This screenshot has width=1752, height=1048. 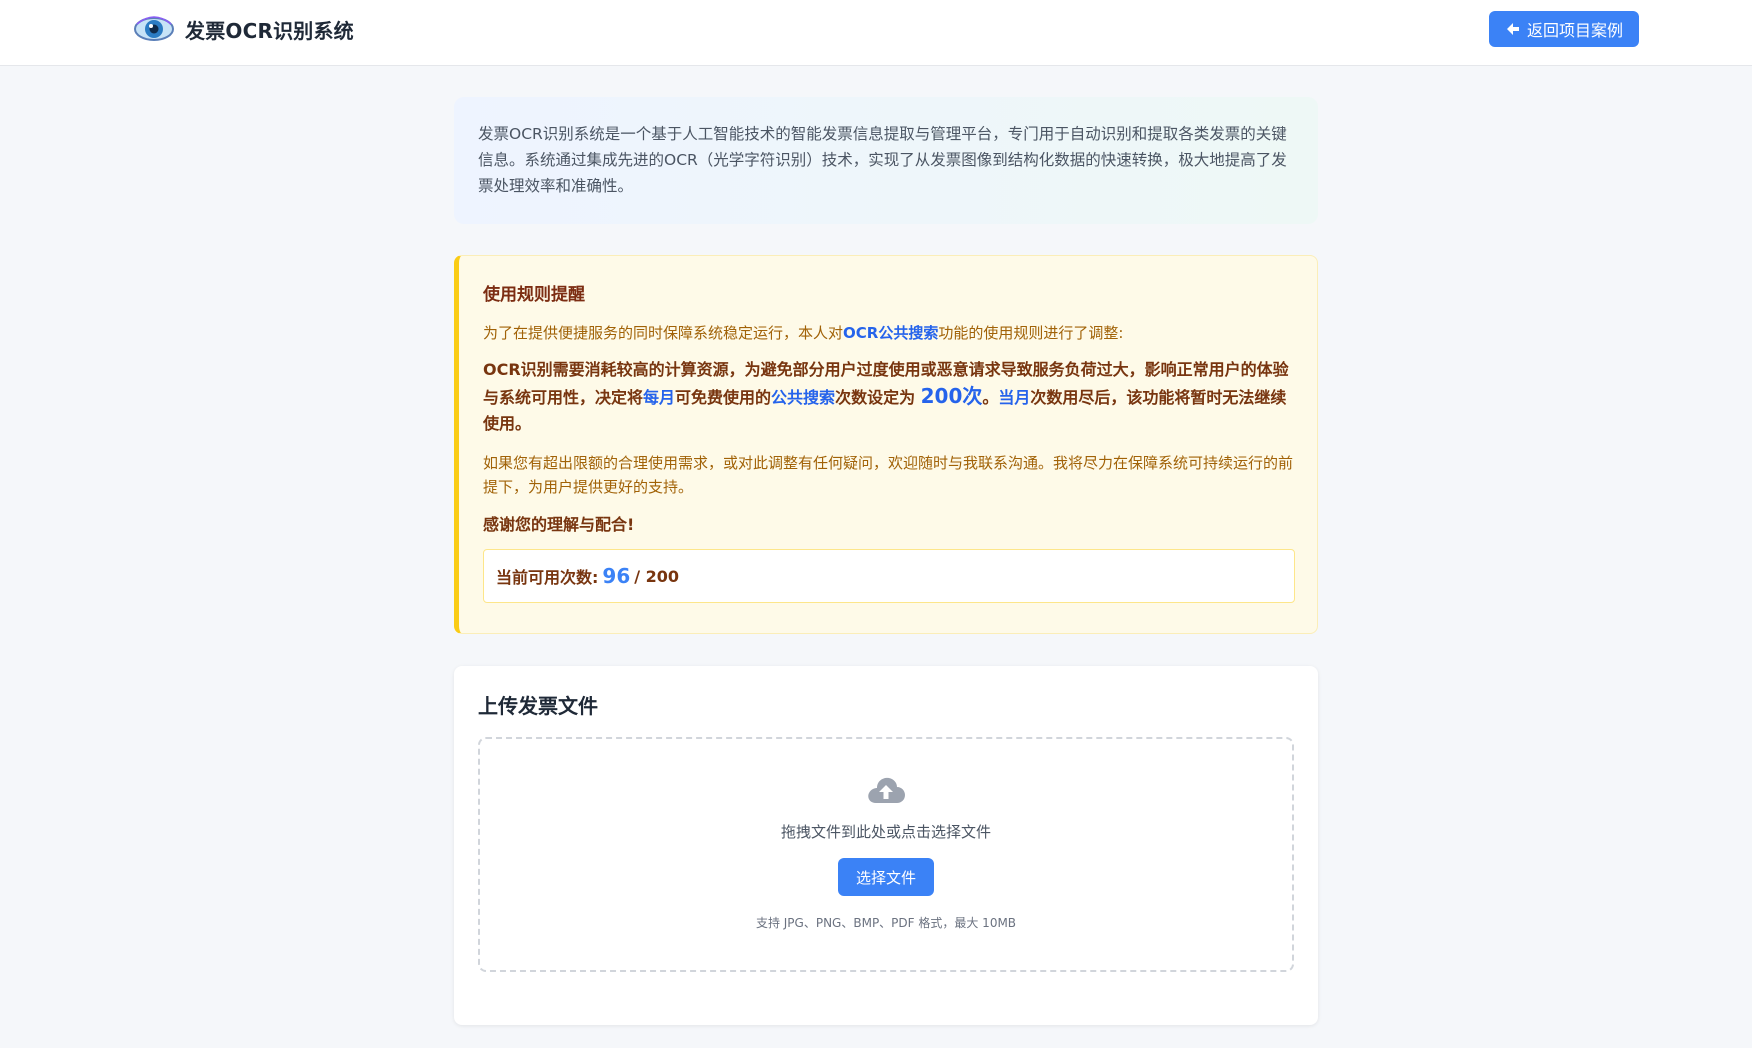 I want to click on notice-p1-suffix: 功能的使用规则进行了调整:, so click(x=1031, y=333).